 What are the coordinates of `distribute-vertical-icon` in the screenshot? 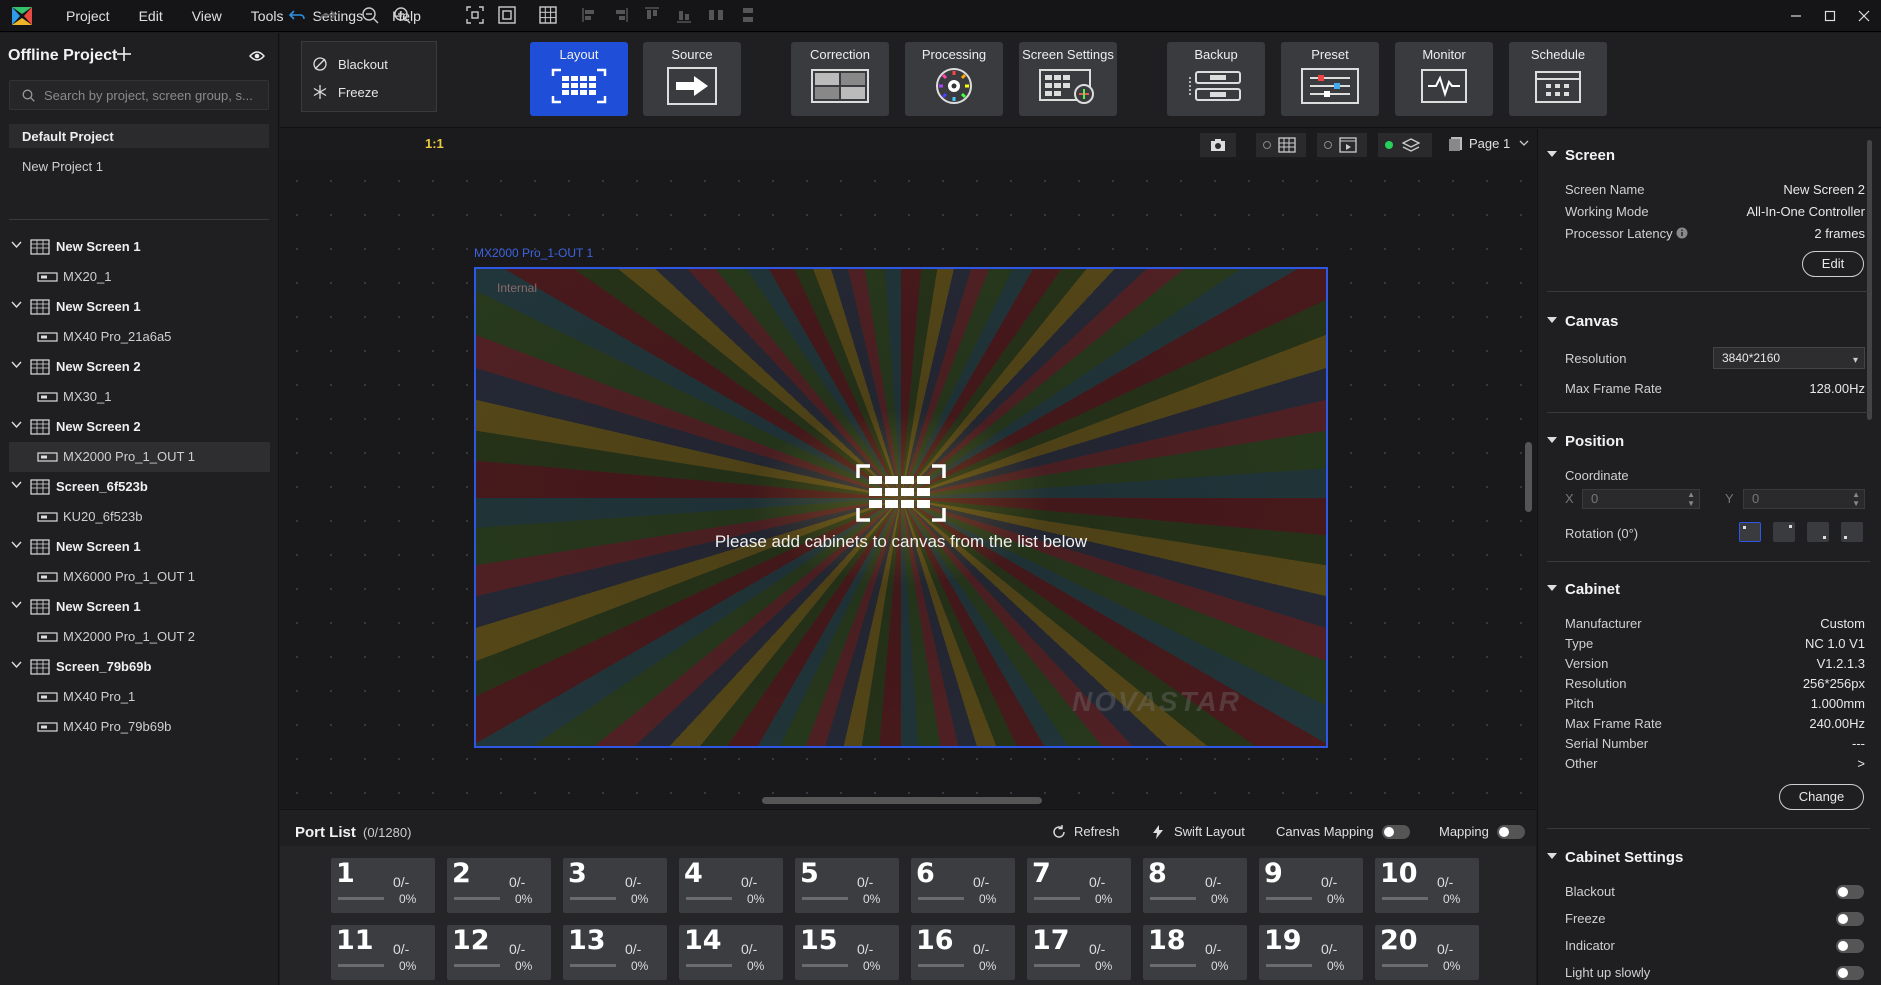 It's located at (748, 15).